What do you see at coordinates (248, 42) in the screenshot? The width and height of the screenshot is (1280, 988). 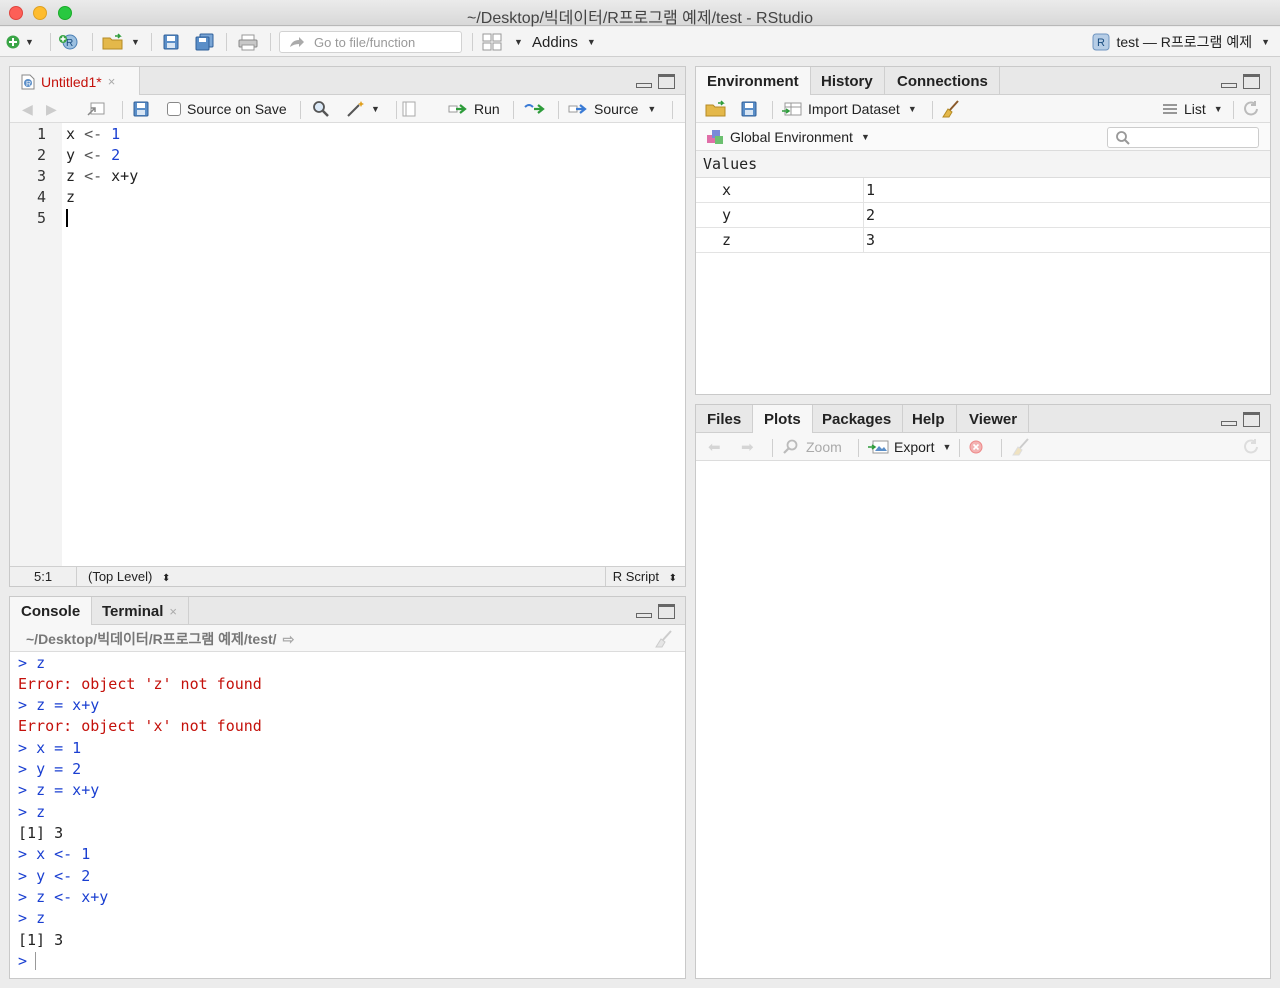 I see `print-button` at bounding box center [248, 42].